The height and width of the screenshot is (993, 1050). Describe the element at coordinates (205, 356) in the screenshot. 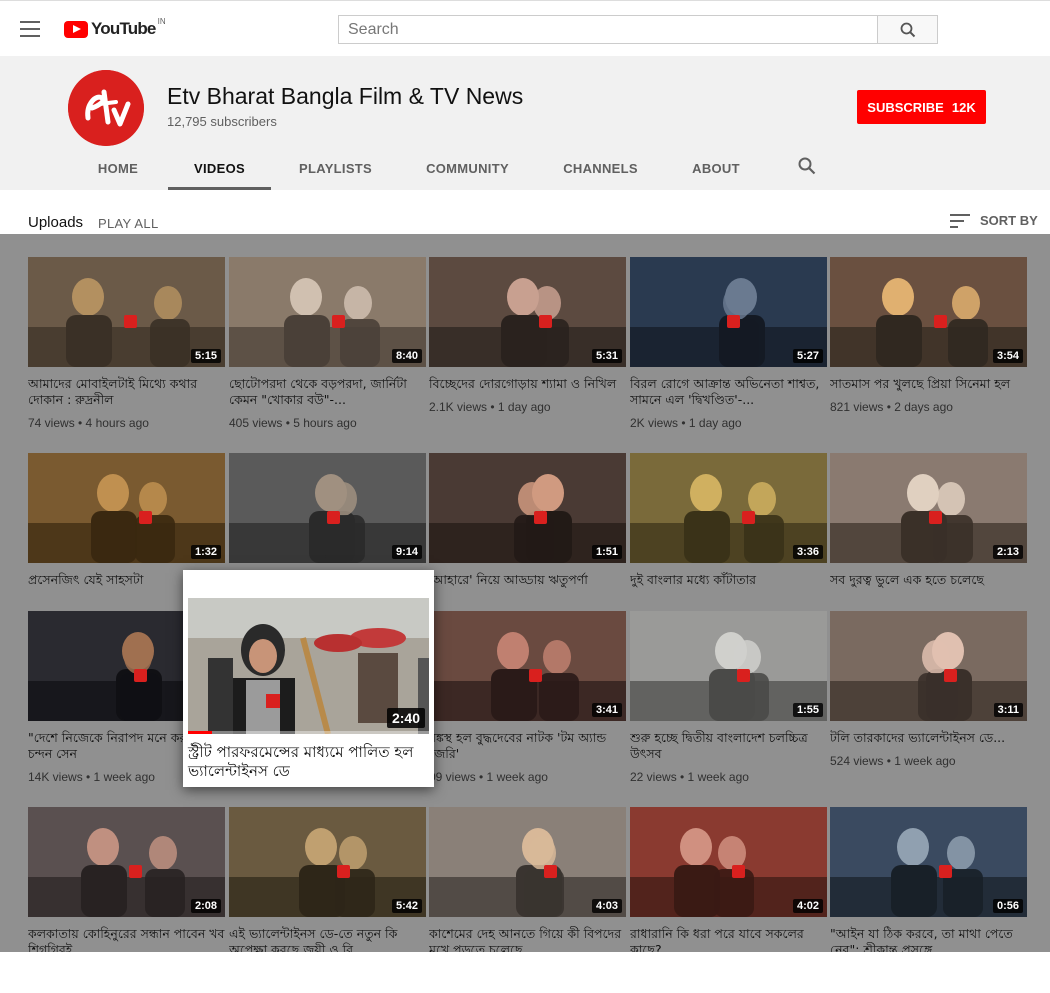

I see `video-duration: 5:15` at that location.